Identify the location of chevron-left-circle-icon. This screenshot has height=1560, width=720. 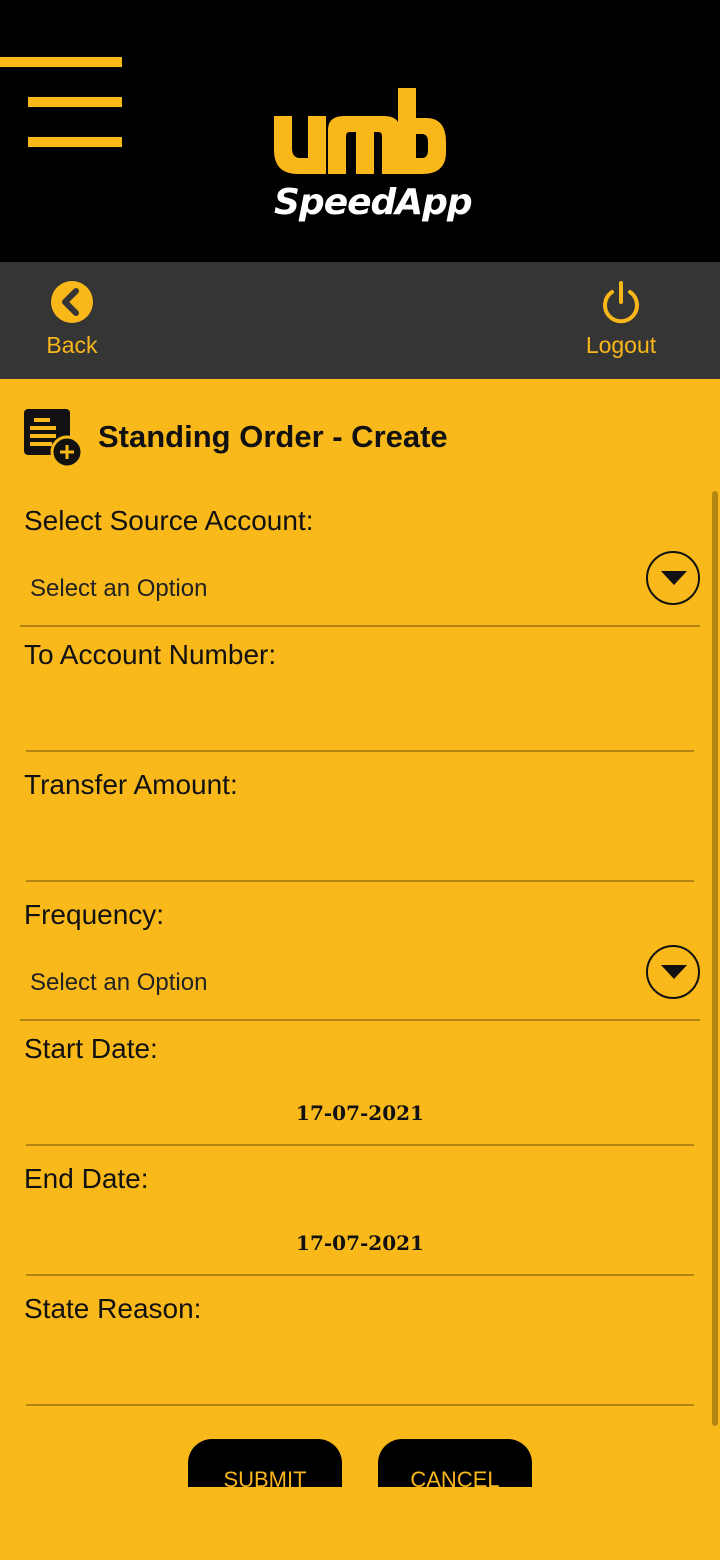
(72, 302).